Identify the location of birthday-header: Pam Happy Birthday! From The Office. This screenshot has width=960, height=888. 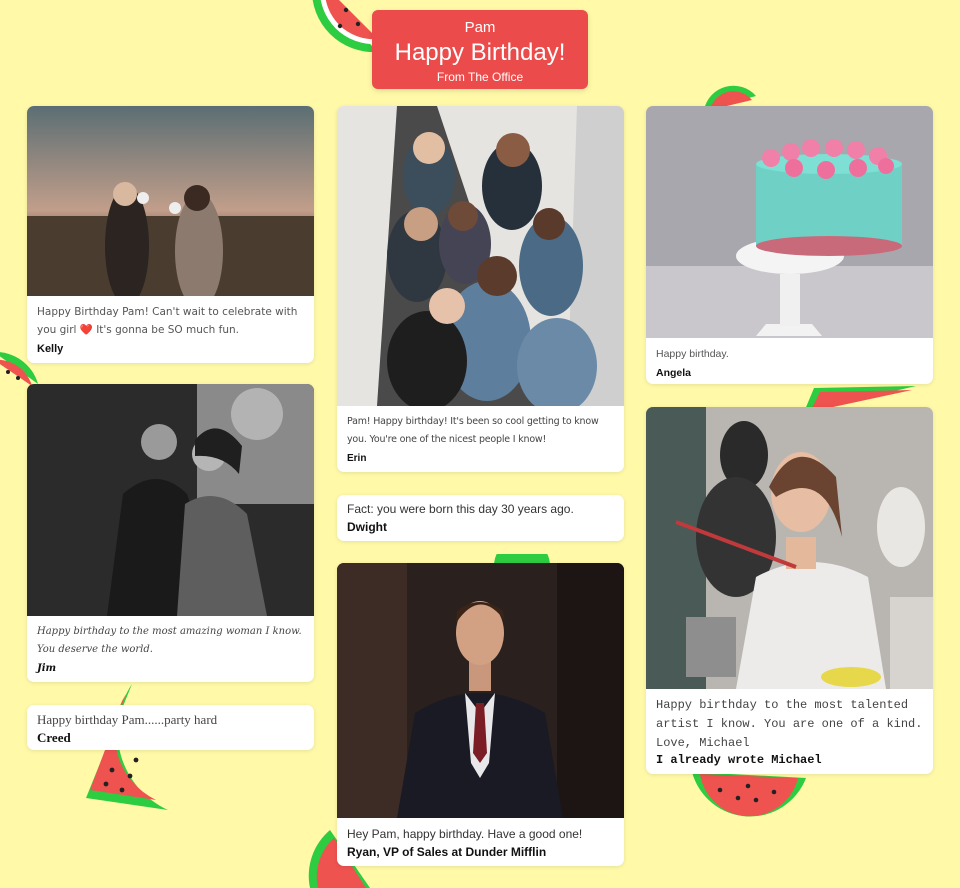
(480, 49).